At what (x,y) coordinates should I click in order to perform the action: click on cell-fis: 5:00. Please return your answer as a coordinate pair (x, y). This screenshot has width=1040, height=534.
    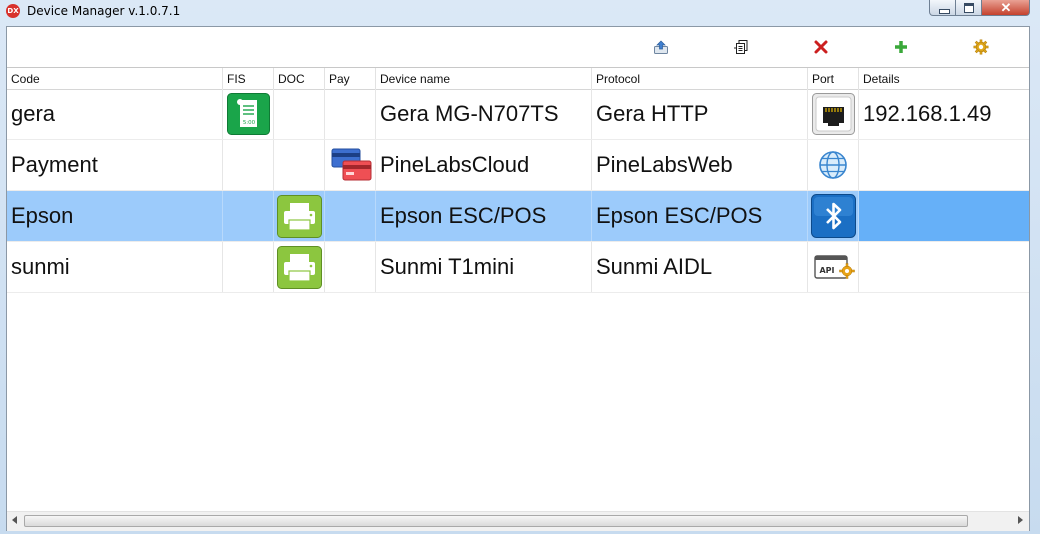
    Looking at the image, I should click on (248, 114).